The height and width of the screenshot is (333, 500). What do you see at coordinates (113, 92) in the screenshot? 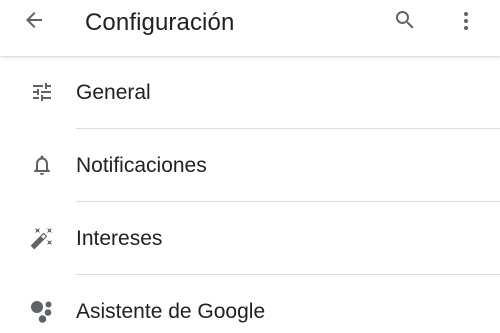
I see `settings-item-label: General` at bounding box center [113, 92].